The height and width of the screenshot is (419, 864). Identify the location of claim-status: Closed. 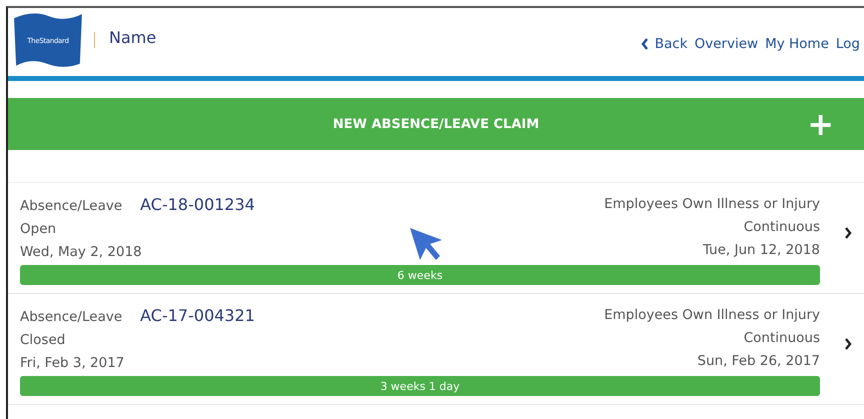
(43, 340).